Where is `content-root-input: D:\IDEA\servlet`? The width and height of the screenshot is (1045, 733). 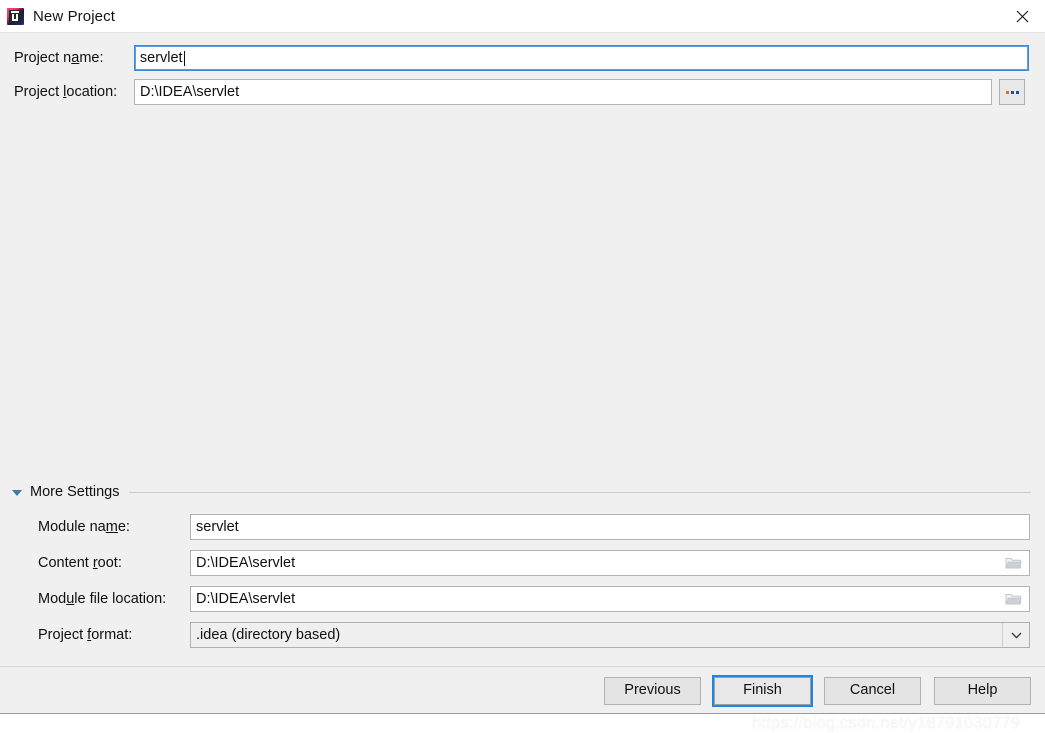
content-root-input: D:\IDEA\servlet is located at coordinates (610, 563).